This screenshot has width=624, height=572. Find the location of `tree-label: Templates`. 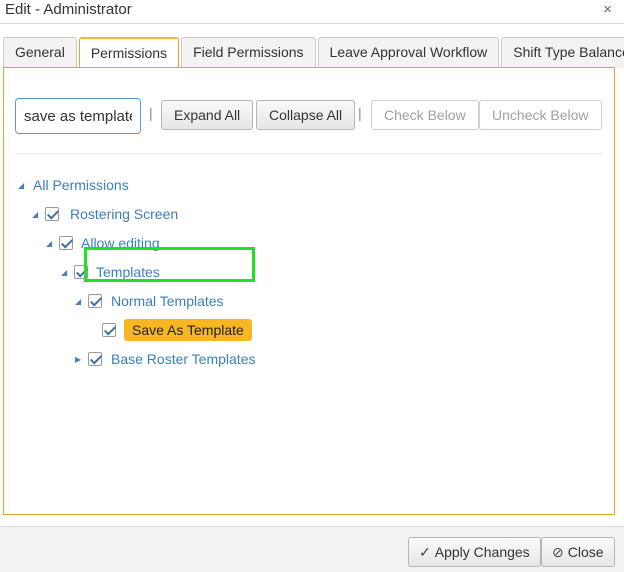

tree-label: Templates is located at coordinates (128, 272).